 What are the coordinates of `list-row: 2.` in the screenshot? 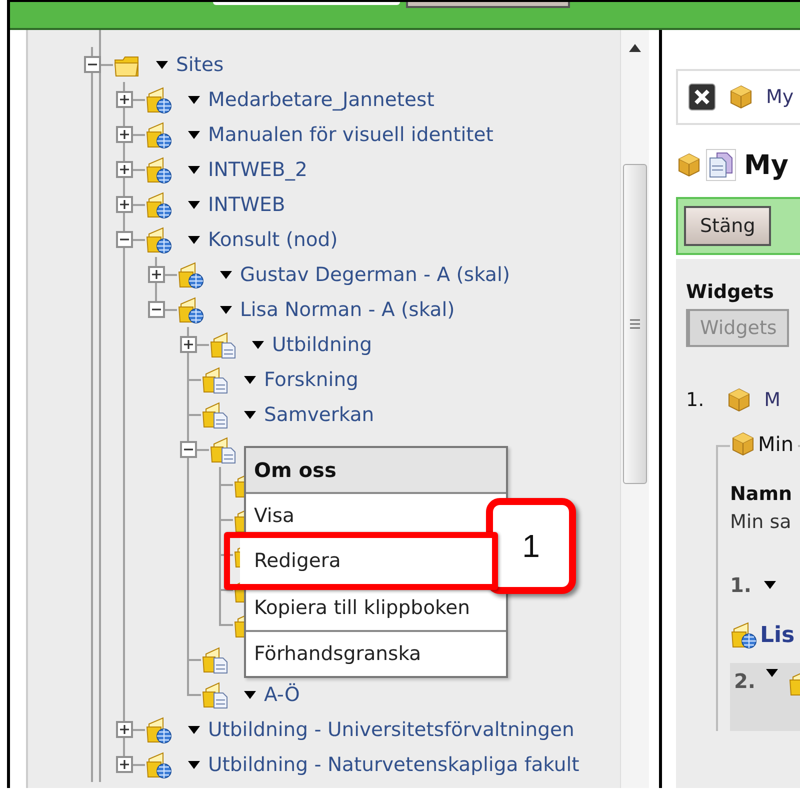 It's located at (765, 697).